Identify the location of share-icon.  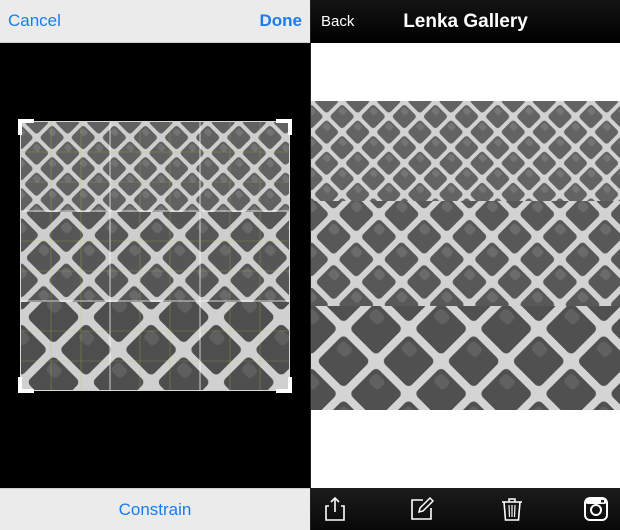
(335, 509).